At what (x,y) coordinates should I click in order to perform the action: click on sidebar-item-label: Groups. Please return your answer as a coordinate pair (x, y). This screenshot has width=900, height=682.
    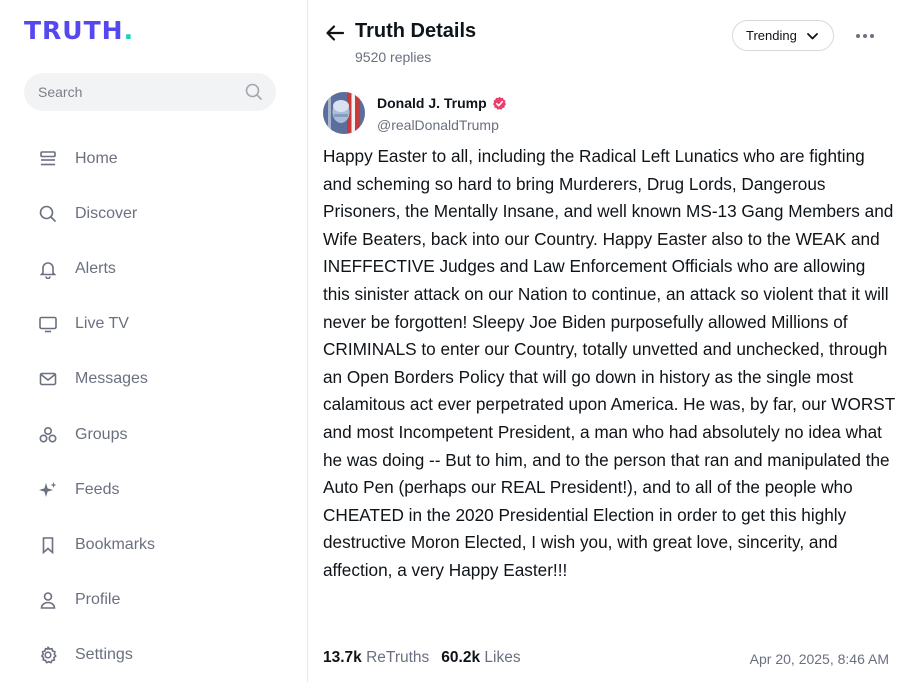
    Looking at the image, I should click on (101, 434).